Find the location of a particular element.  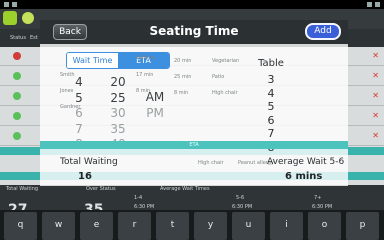

table-value: 7 is located at coordinates (271, 133).